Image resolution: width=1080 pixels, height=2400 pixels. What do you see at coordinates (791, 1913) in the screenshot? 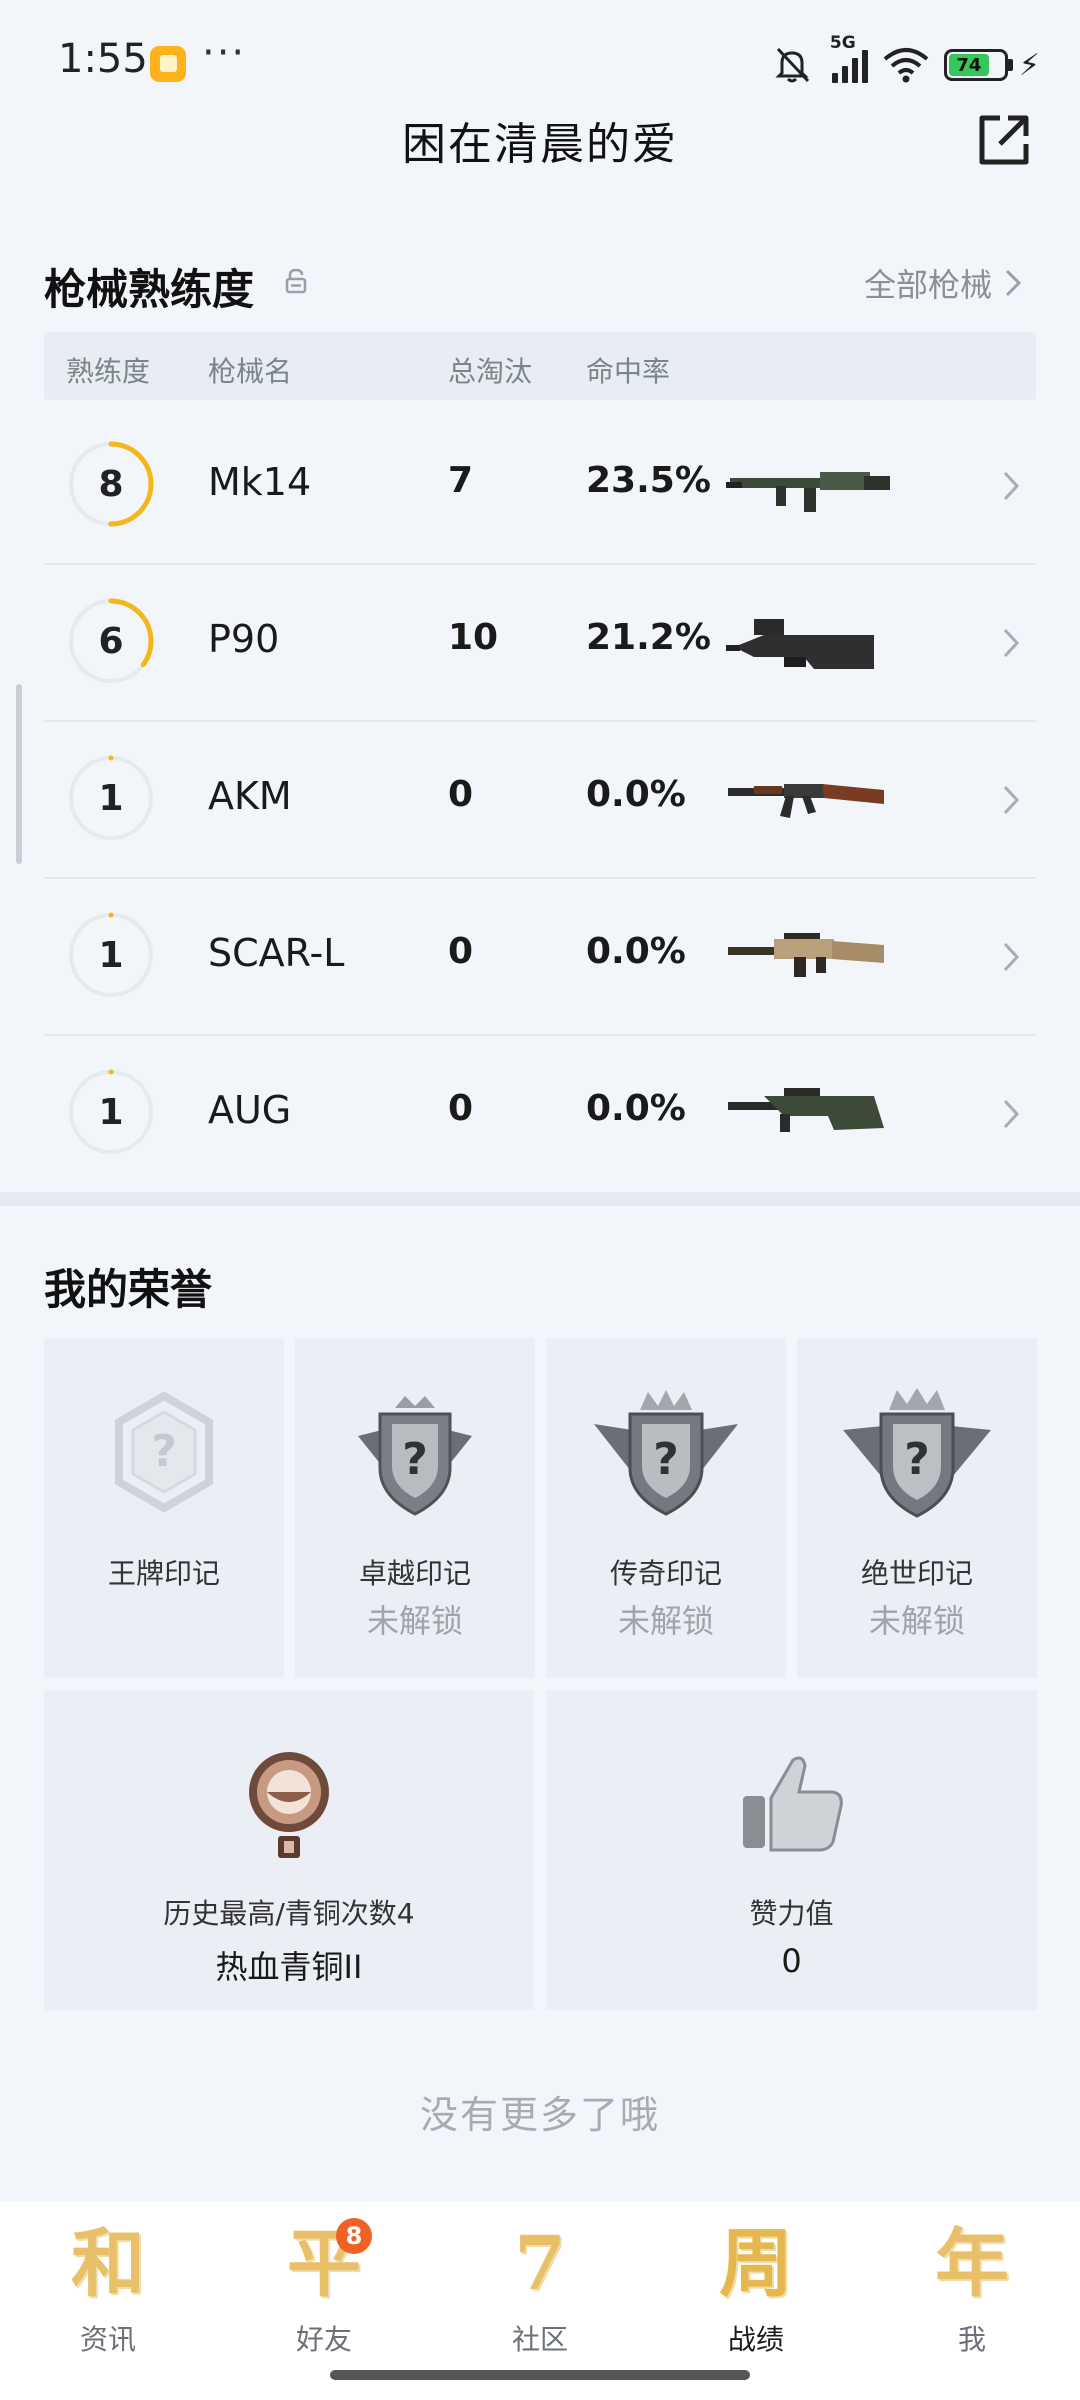
I see `likes-label: 赞力值` at bounding box center [791, 1913].